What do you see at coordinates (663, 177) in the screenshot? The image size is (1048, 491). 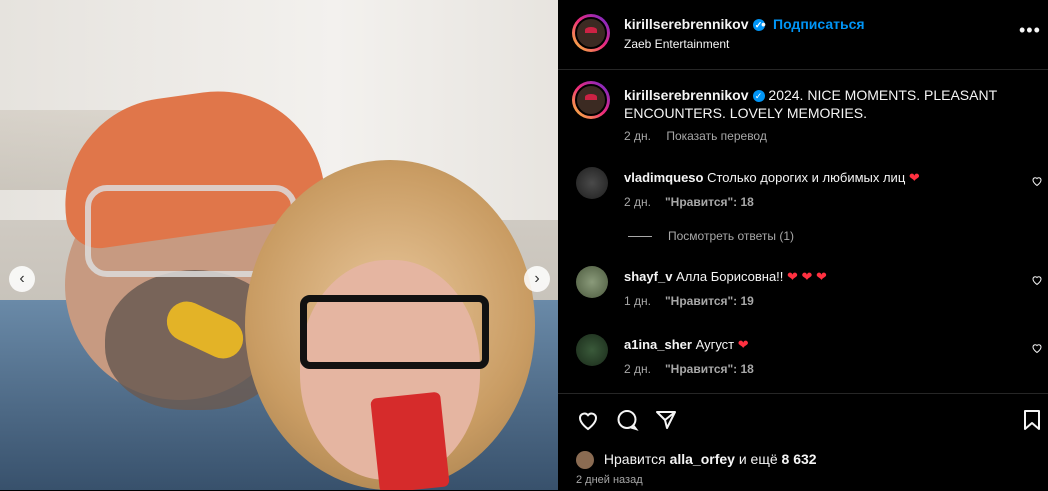 I see `comment-username: vladimqueso` at bounding box center [663, 177].